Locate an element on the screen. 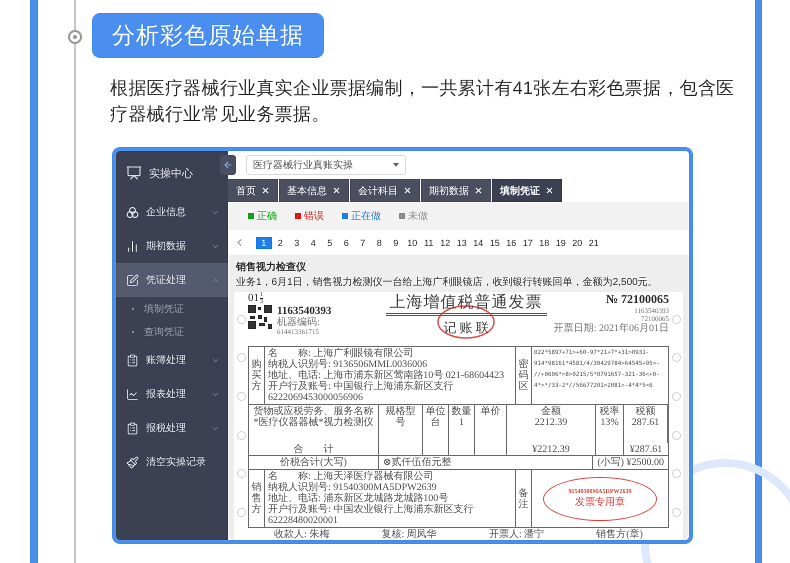 The width and height of the screenshot is (790, 563). caret-icon is located at coordinates (396, 165).